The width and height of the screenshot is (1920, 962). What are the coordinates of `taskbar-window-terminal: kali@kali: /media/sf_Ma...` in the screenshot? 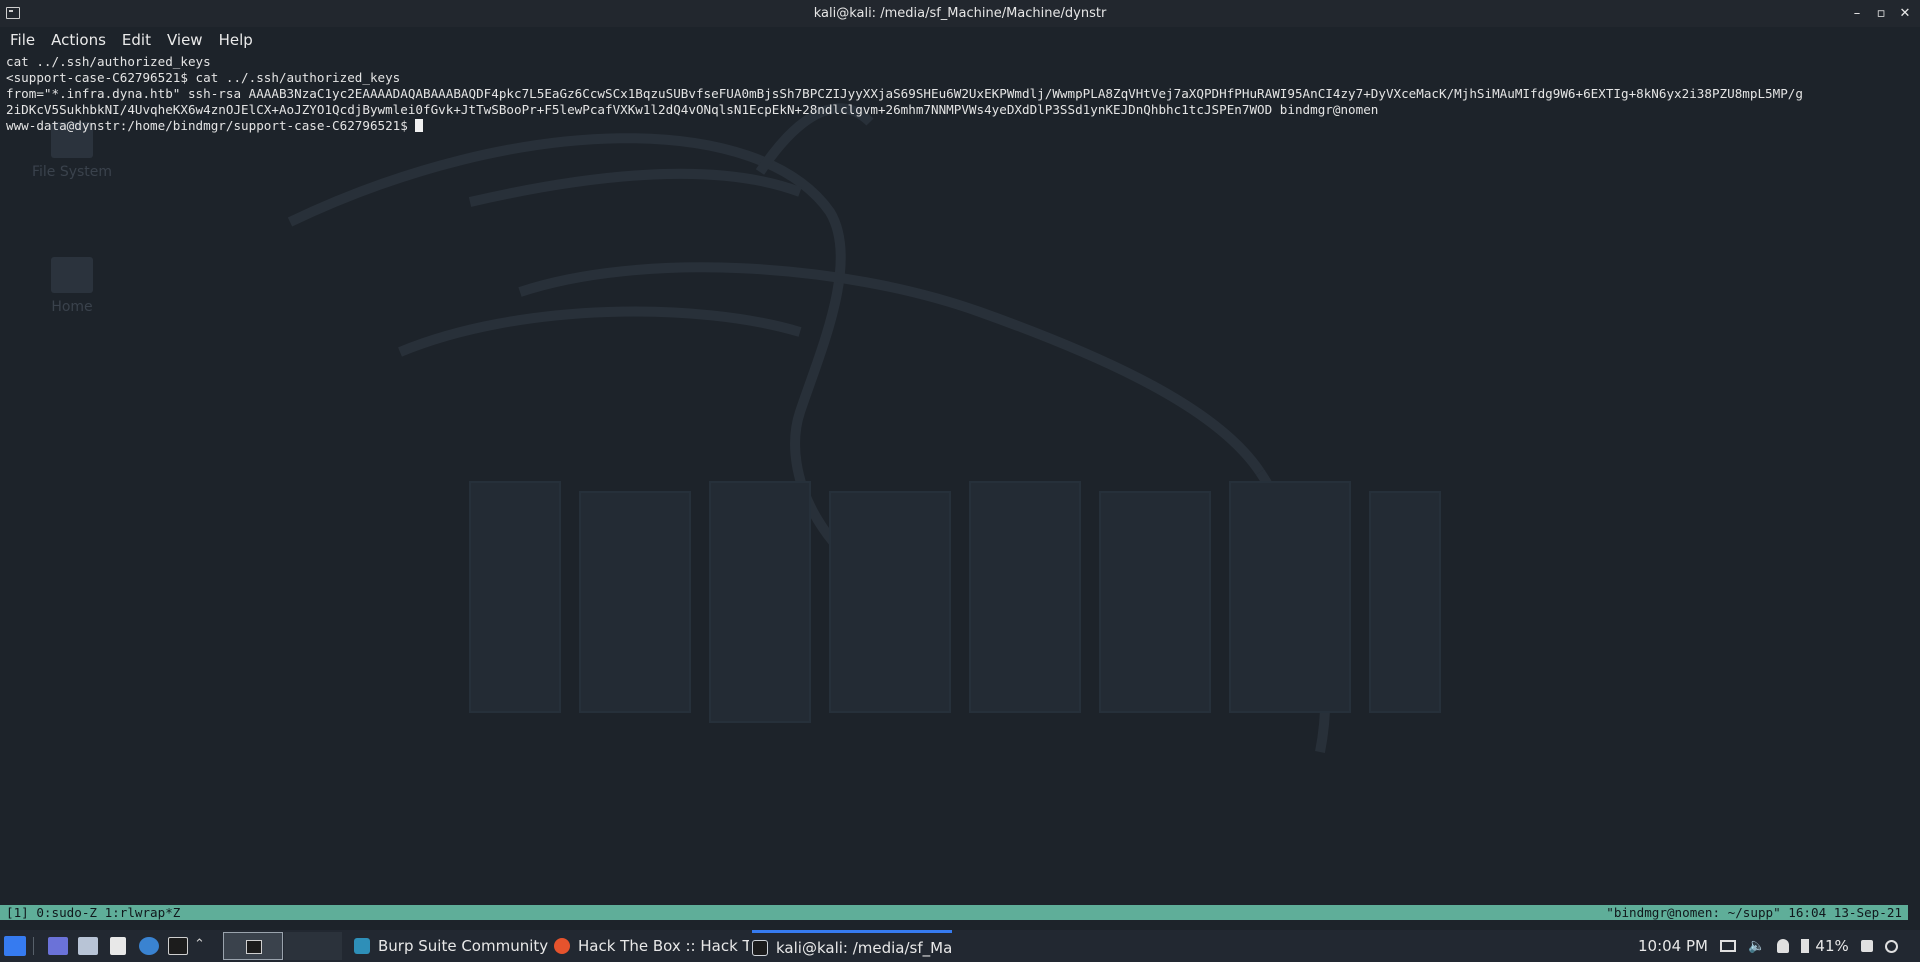 It's located at (852, 946).